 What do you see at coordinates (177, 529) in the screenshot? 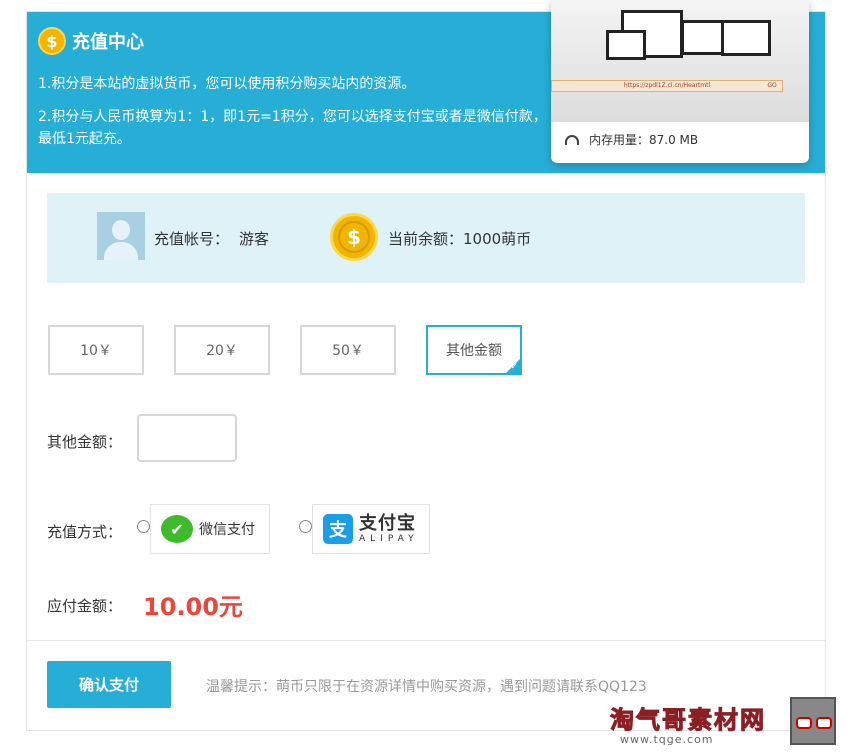
I see `wechat-icon: ✔` at bounding box center [177, 529].